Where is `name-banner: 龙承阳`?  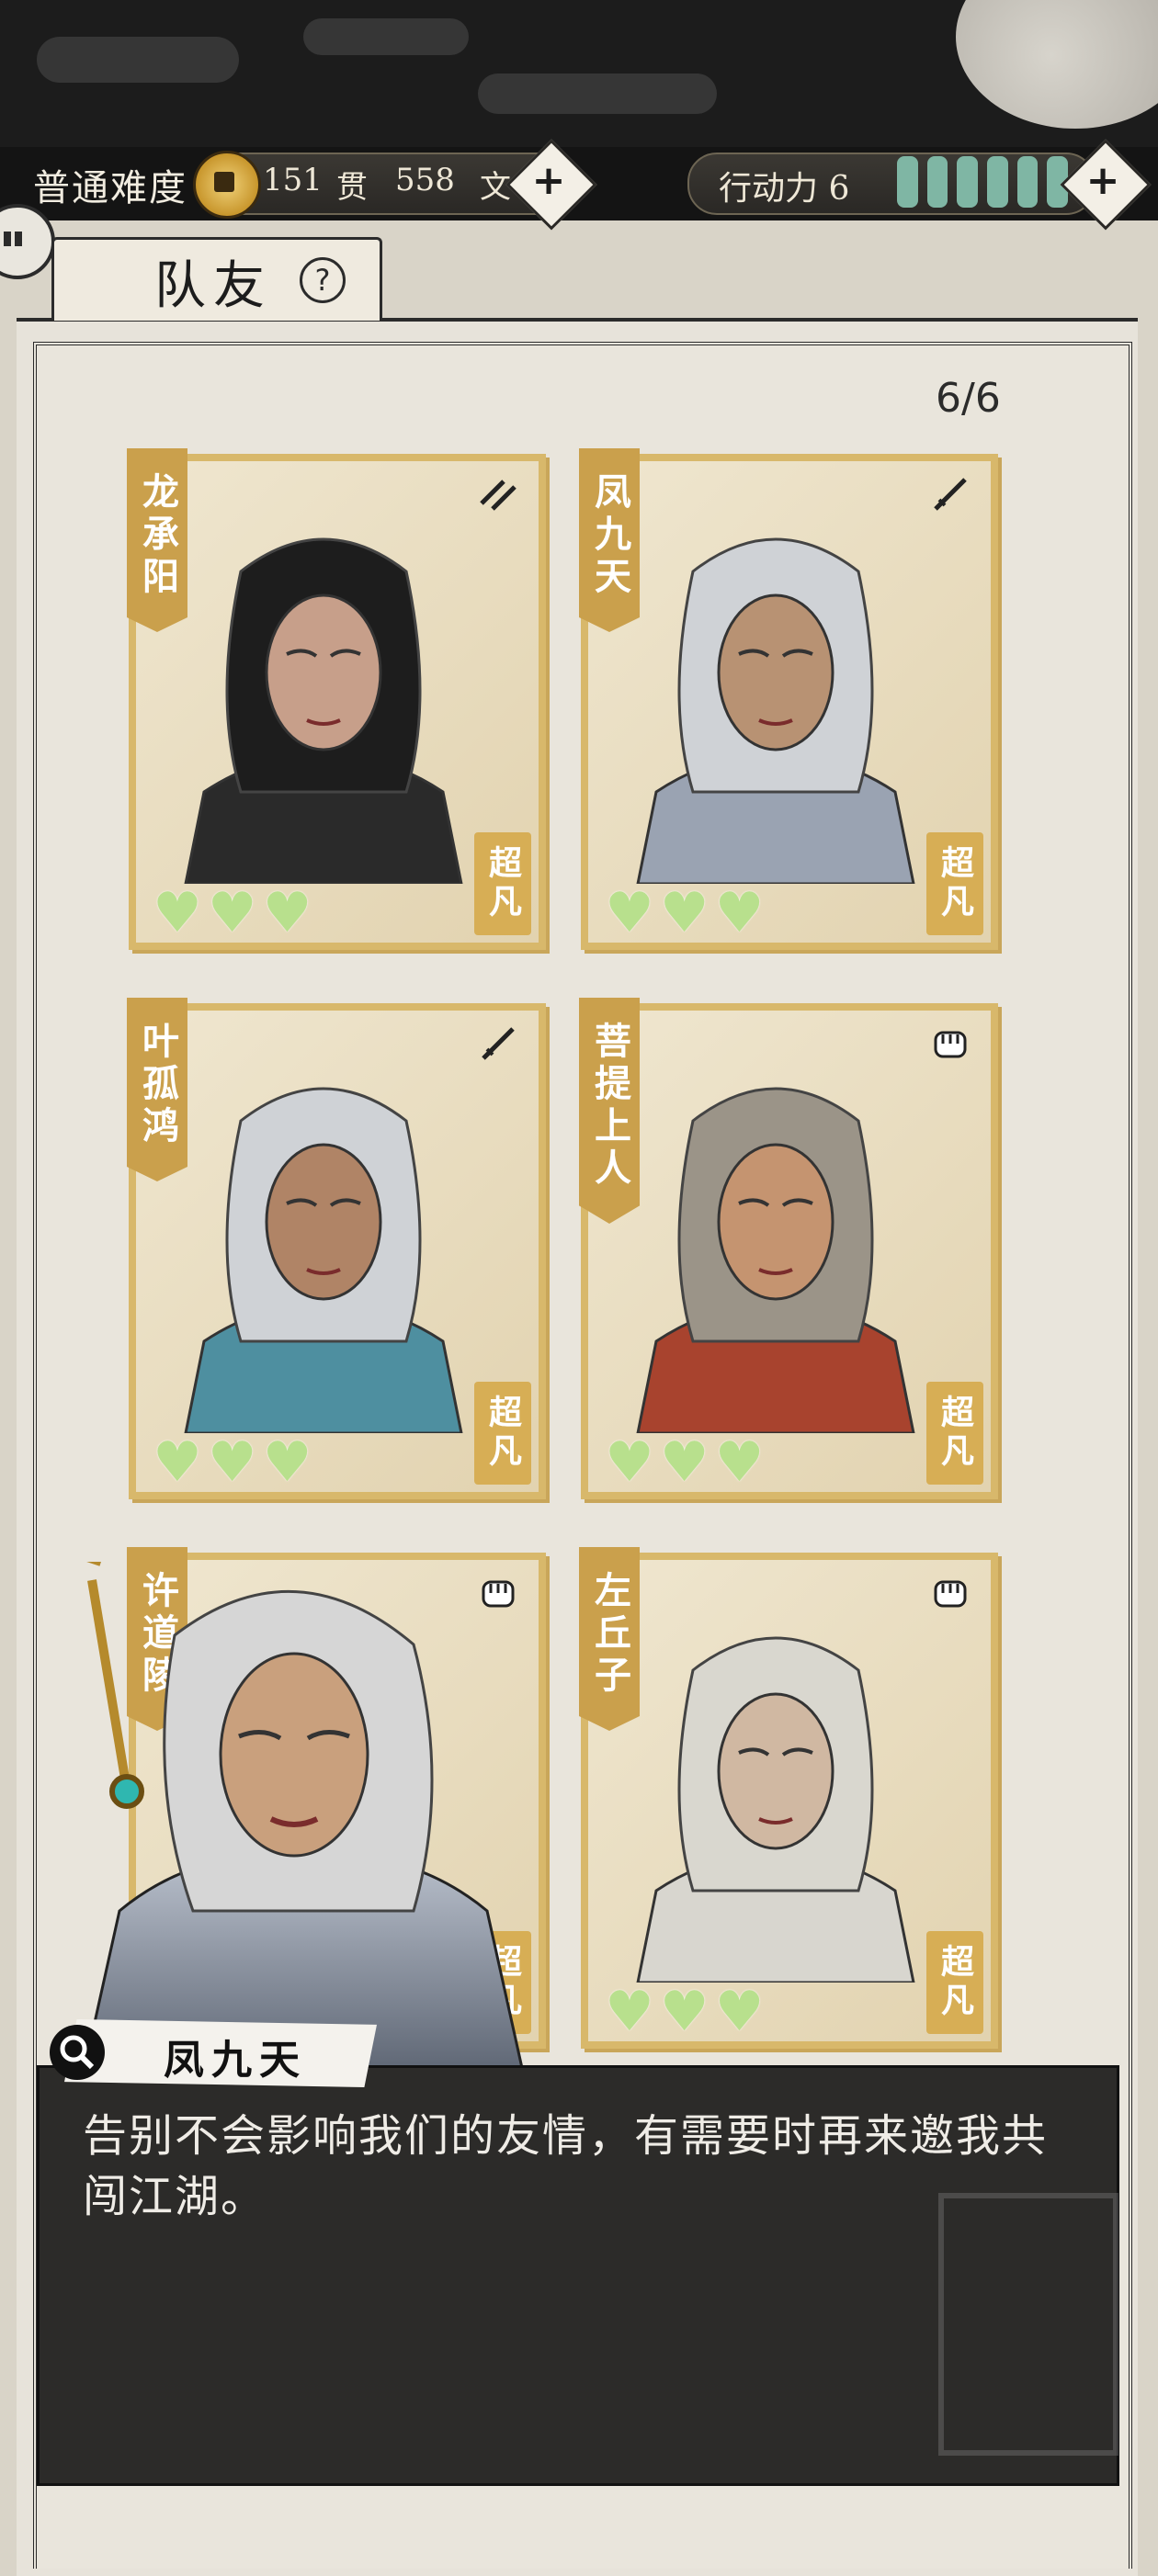 name-banner: 龙承阳 is located at coordinates (157, 540).